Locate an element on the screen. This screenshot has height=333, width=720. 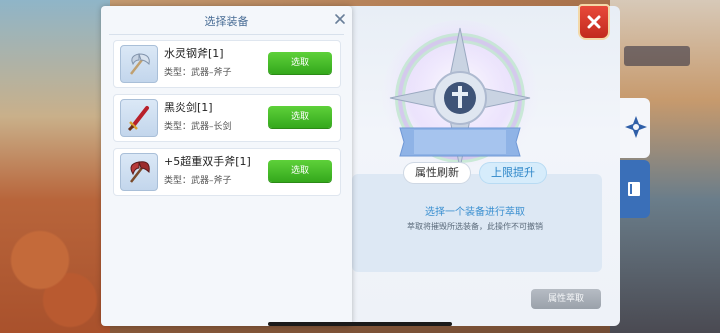
divider is located at coordinates (226, 34).